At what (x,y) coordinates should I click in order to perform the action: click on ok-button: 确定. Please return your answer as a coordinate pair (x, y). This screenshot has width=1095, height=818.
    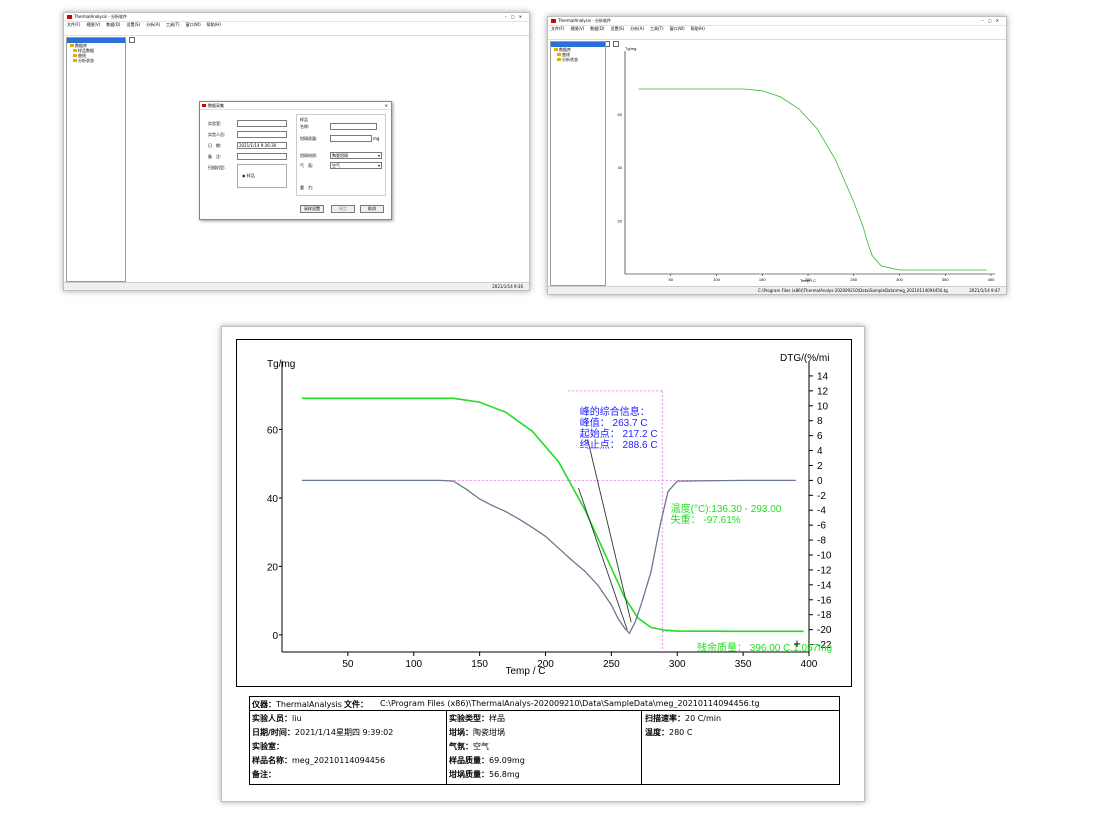
    Looking at the image, I should click on (343, 209).